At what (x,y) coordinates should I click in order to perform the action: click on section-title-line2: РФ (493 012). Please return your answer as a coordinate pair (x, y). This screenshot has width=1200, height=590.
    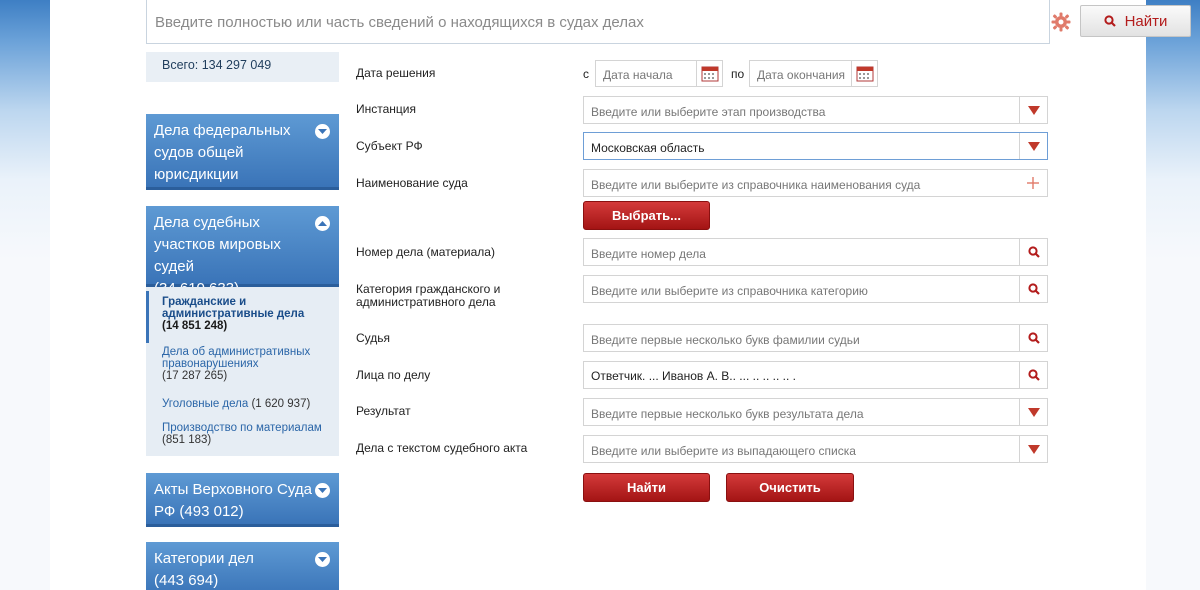
    Looking at the image, I should click on (199, 511).